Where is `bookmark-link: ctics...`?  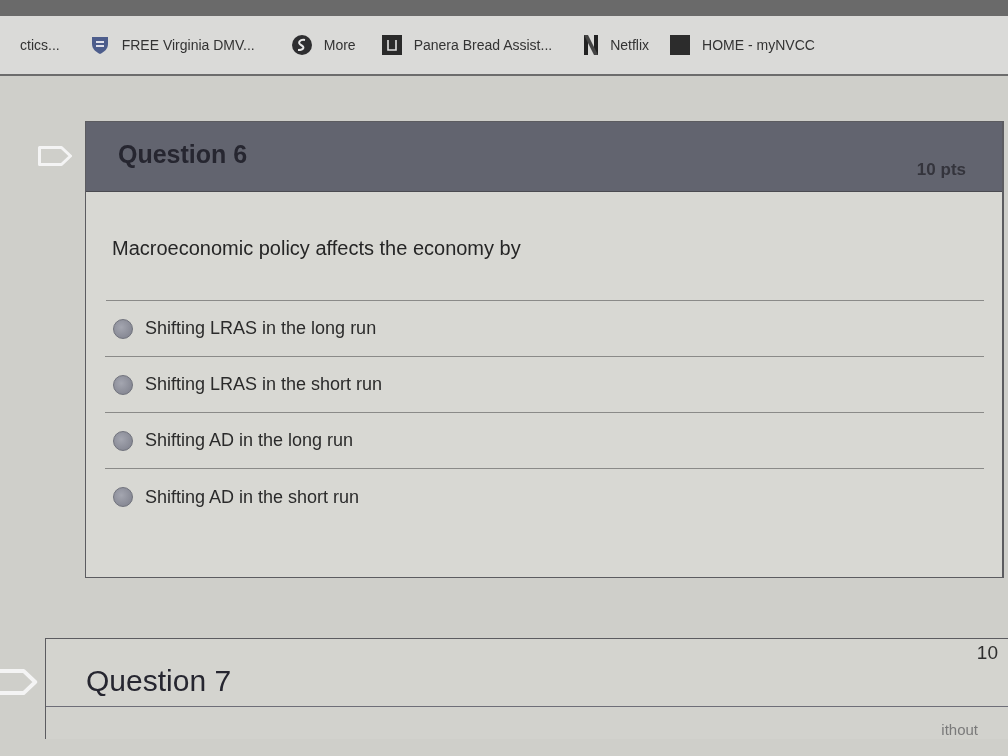 bookmark-link: ctics... is located at coordinates (40, 45).